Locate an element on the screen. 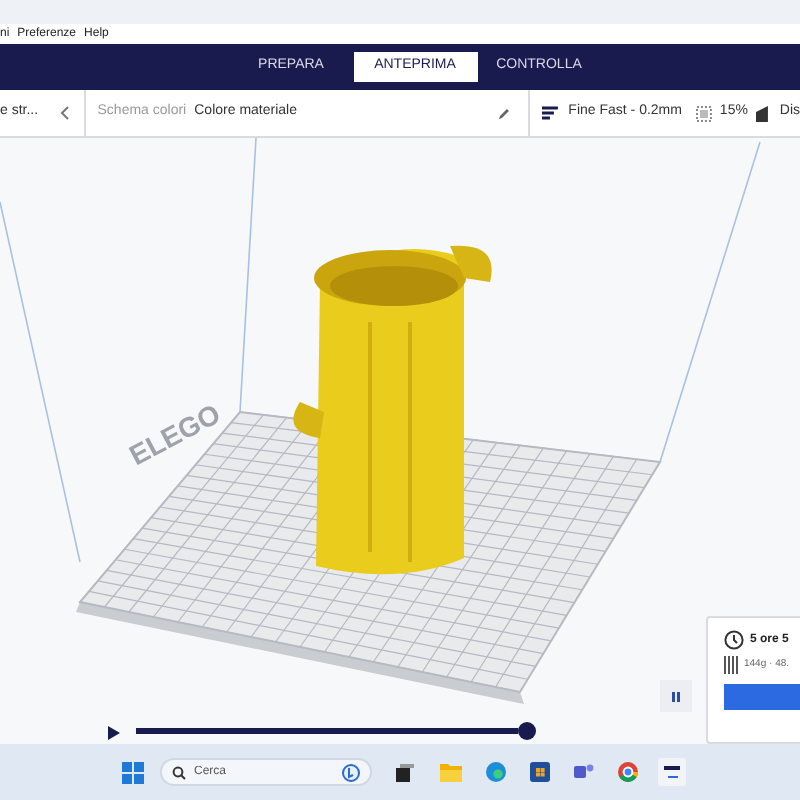 This screenshot has width=800, height=800. bing-icon is located at coordinates (351, 772).